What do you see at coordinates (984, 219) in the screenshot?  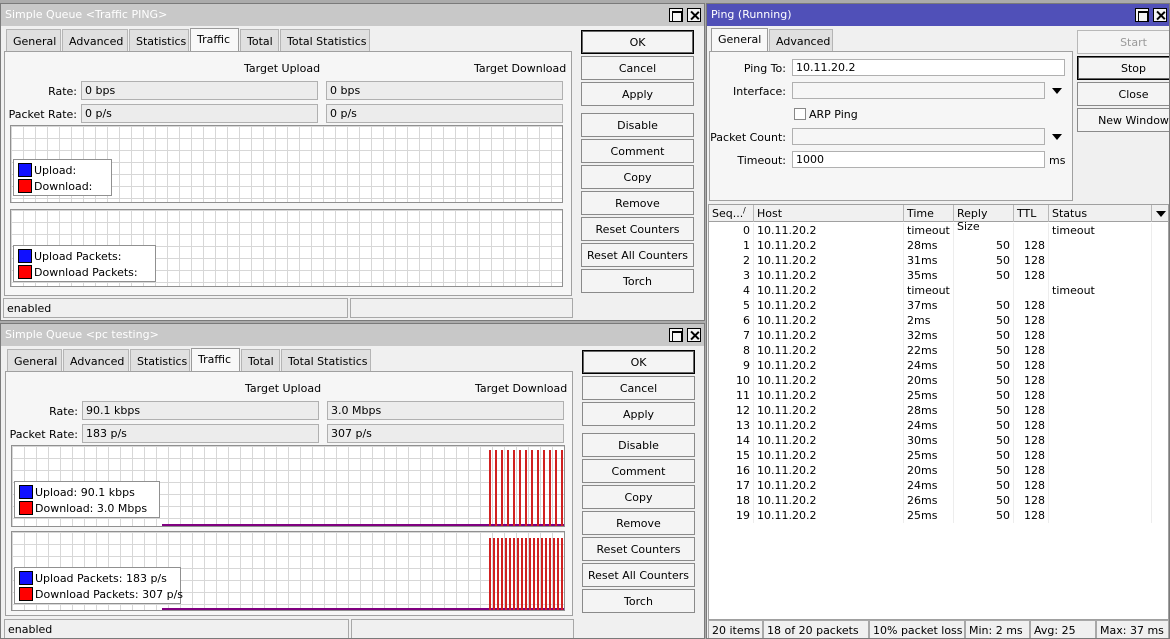 I see `column-header-reply-size: Reply Size` at bounding box center [984, 219].